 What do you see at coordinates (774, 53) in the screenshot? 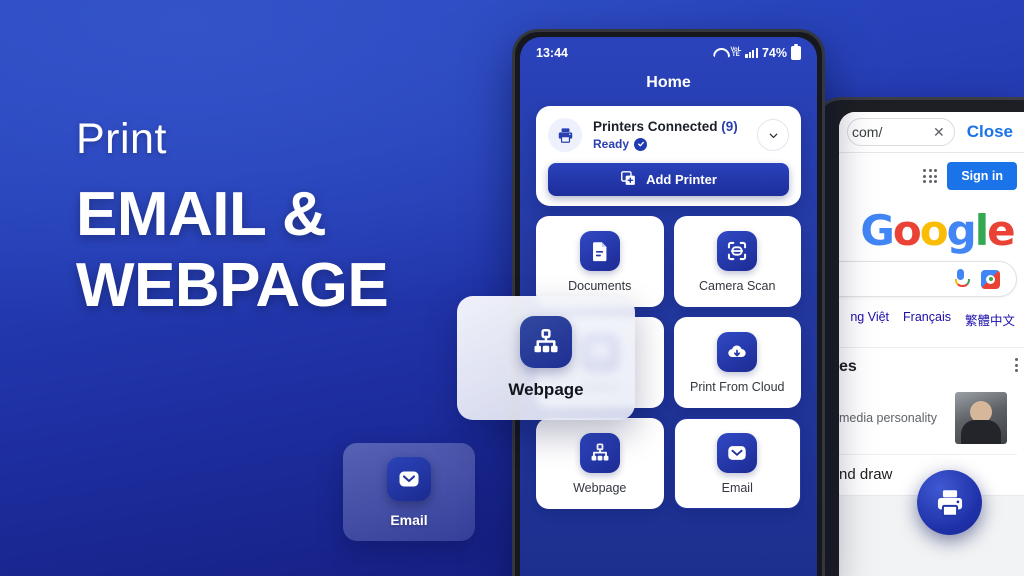
I see `battery-percent-label: 74%` at bounding box center [774, 53].